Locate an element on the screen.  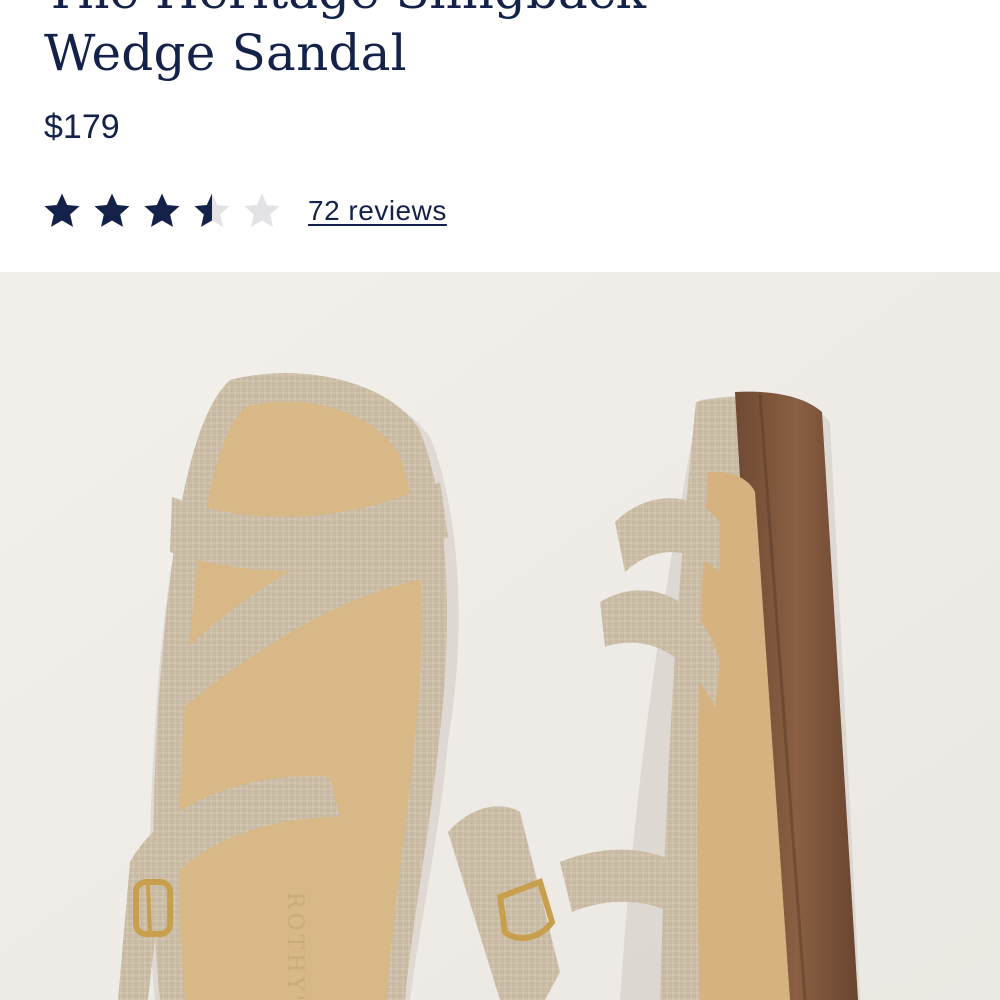
reviews-link: 72 reviews is located at coordinates (377, 211).